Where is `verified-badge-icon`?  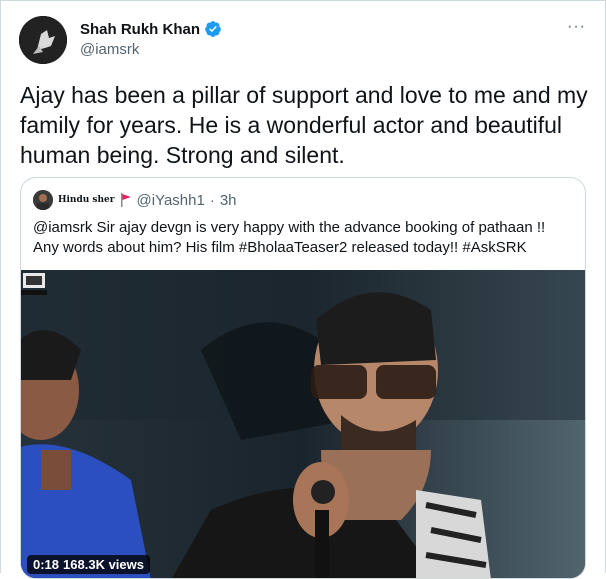 verified-badge-icon is located at coordinates (213, 29).